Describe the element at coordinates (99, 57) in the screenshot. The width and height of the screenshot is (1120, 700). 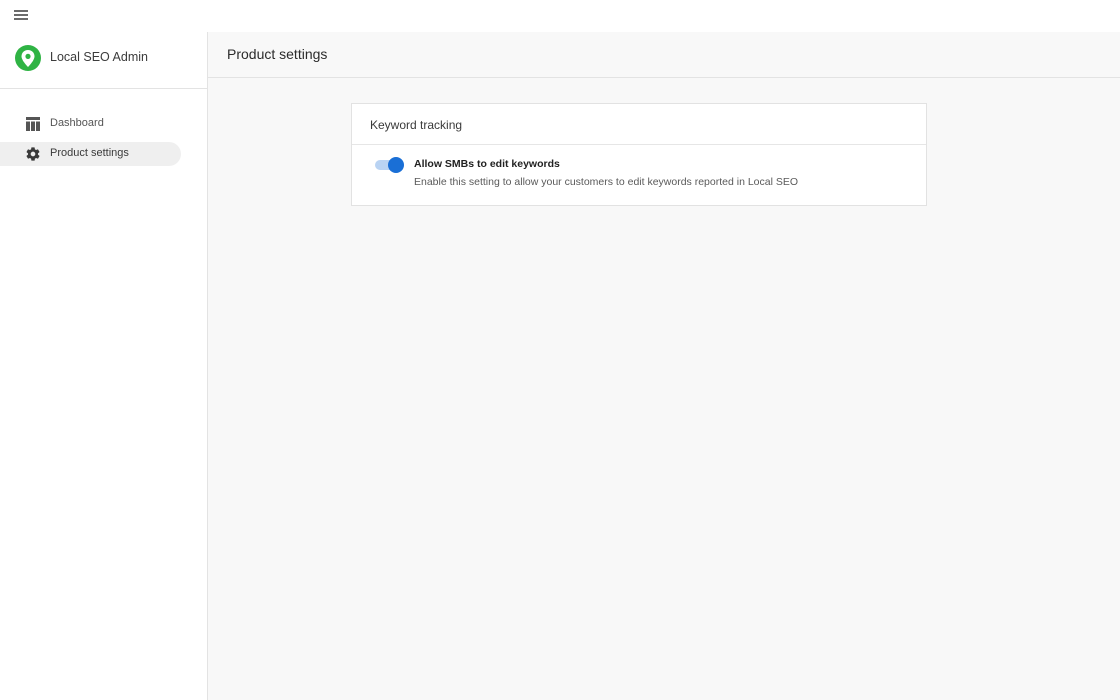
I see `app-name: Local SEO Admin` at that location.